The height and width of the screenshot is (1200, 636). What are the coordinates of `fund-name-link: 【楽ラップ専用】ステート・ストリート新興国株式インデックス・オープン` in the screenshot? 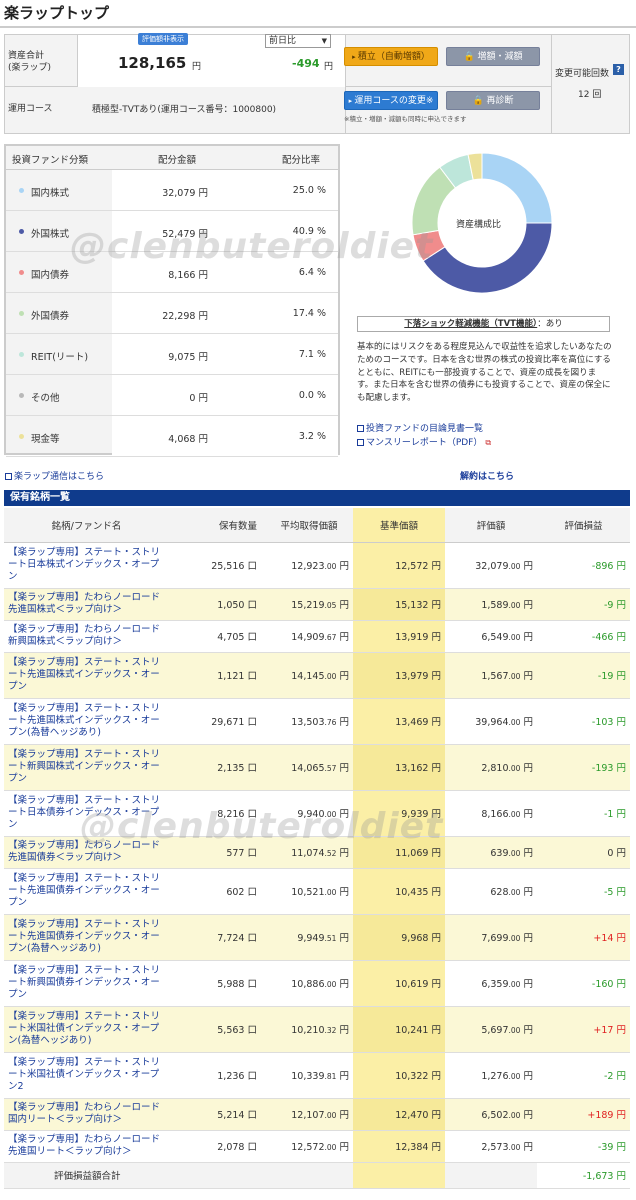 It's located at (86, 767).